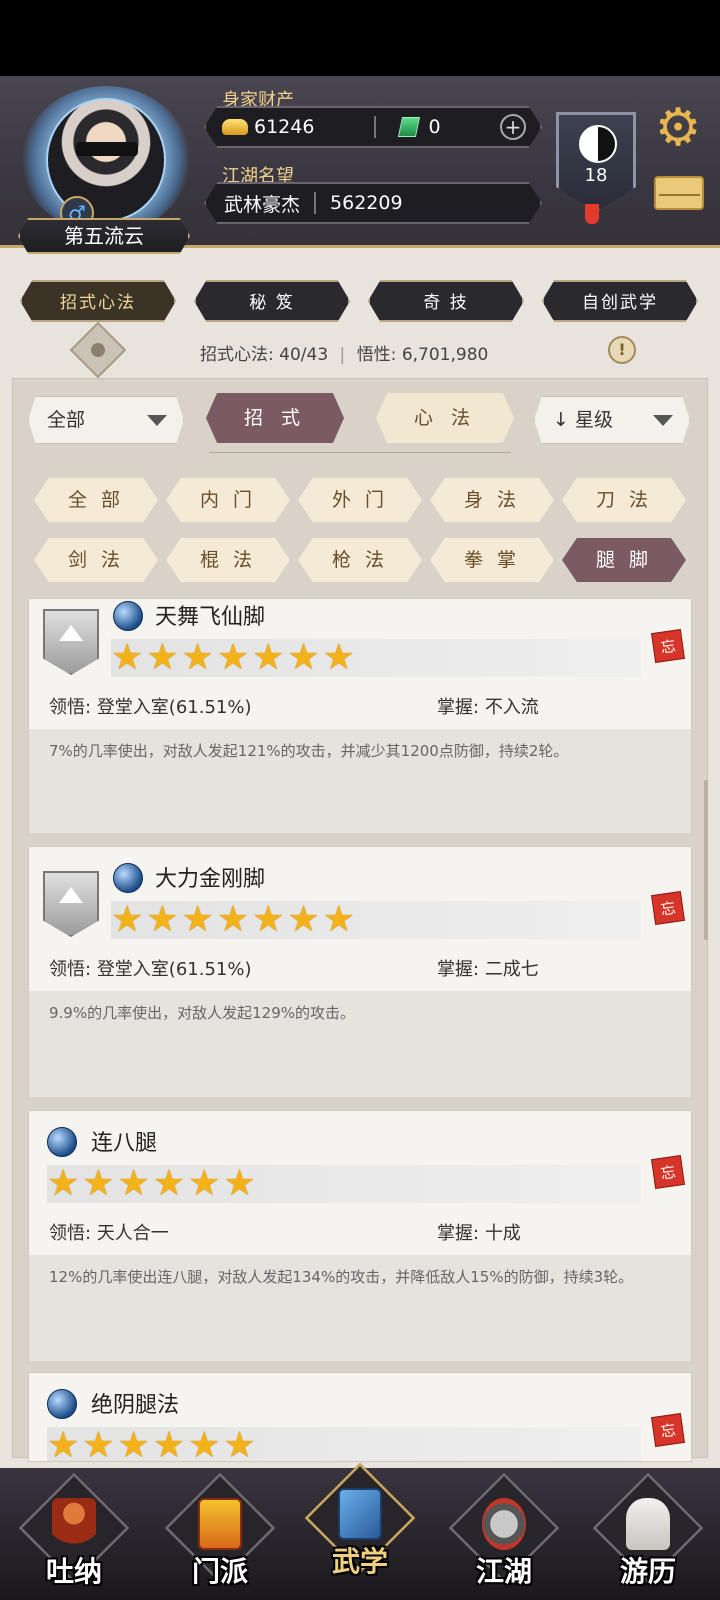  I want to click on level-badge: 18, so click(596, 162).